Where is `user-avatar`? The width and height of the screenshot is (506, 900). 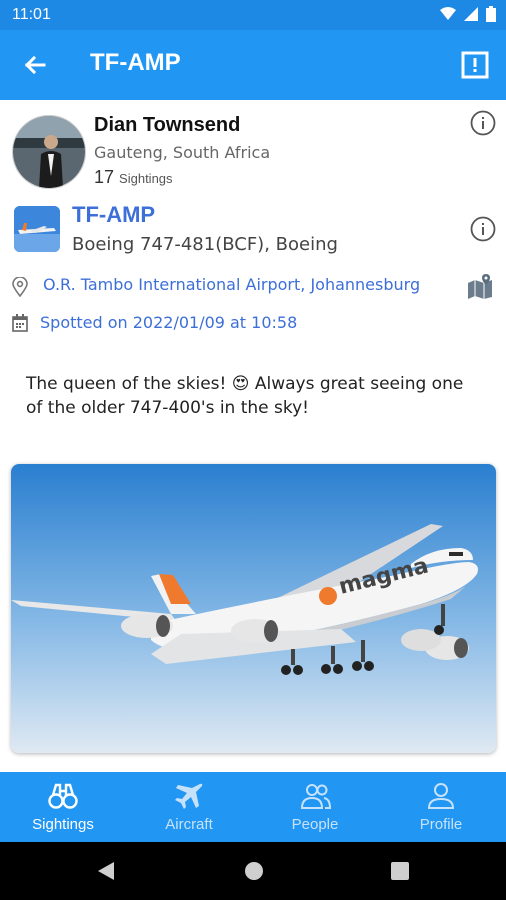
user-avatar is located at coordinates (49, 152).